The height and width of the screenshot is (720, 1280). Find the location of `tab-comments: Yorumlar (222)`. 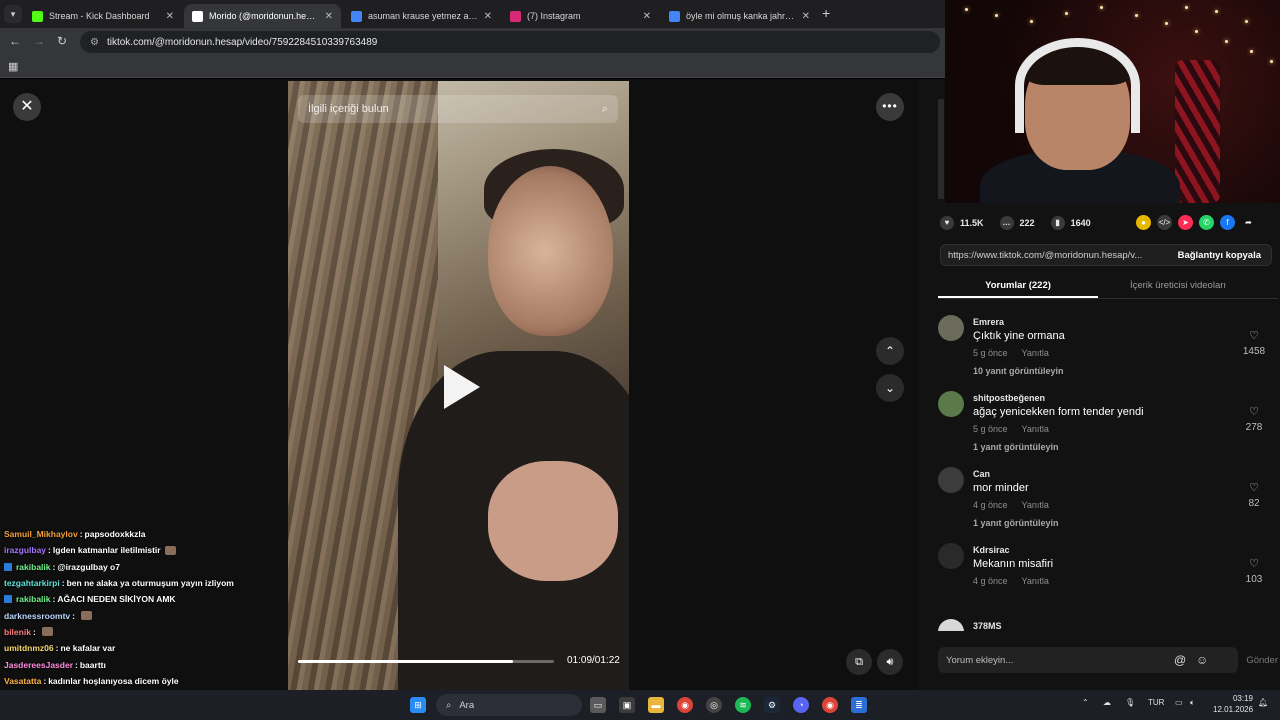

tab-comments: Yorumlar (222) is located at coordinates (1018, 286).